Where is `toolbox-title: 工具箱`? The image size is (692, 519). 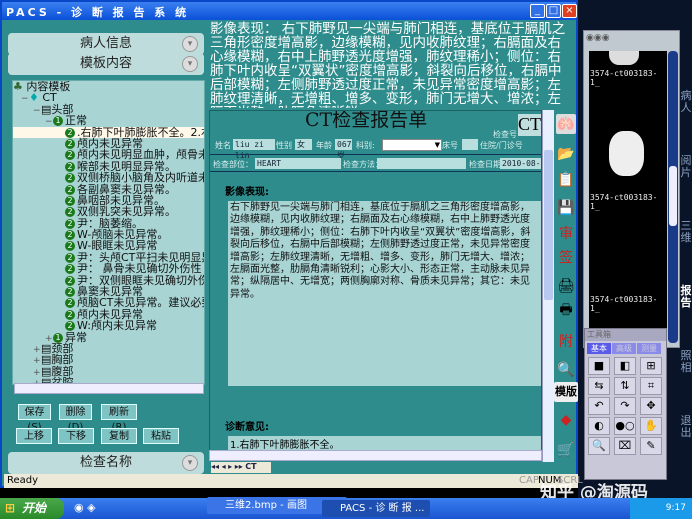 toolbox-title: 工具箱 is located at coordinates (625, 335).